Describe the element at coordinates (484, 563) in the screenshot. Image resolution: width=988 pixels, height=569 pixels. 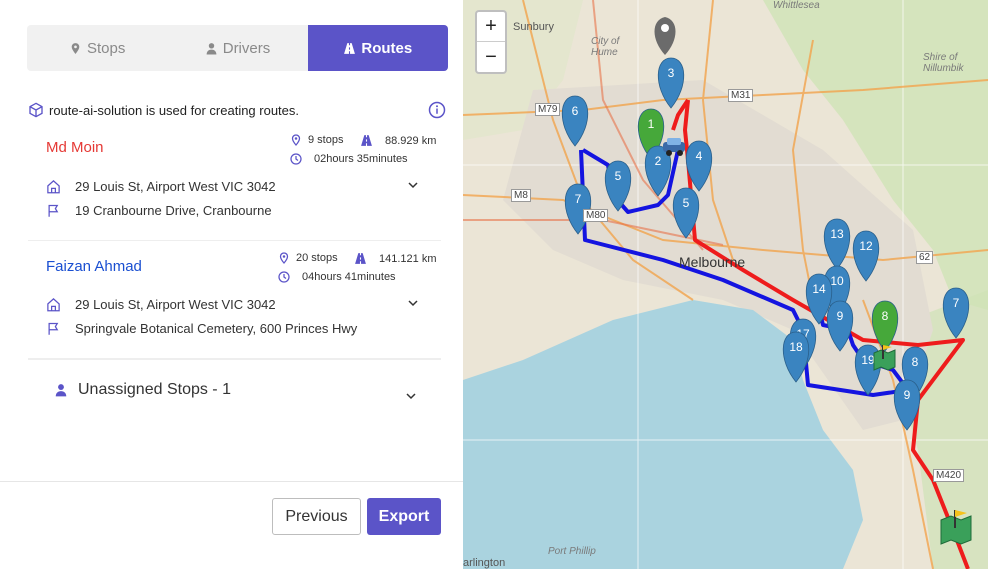
I see `map-label-darlington: arlington` at that location.